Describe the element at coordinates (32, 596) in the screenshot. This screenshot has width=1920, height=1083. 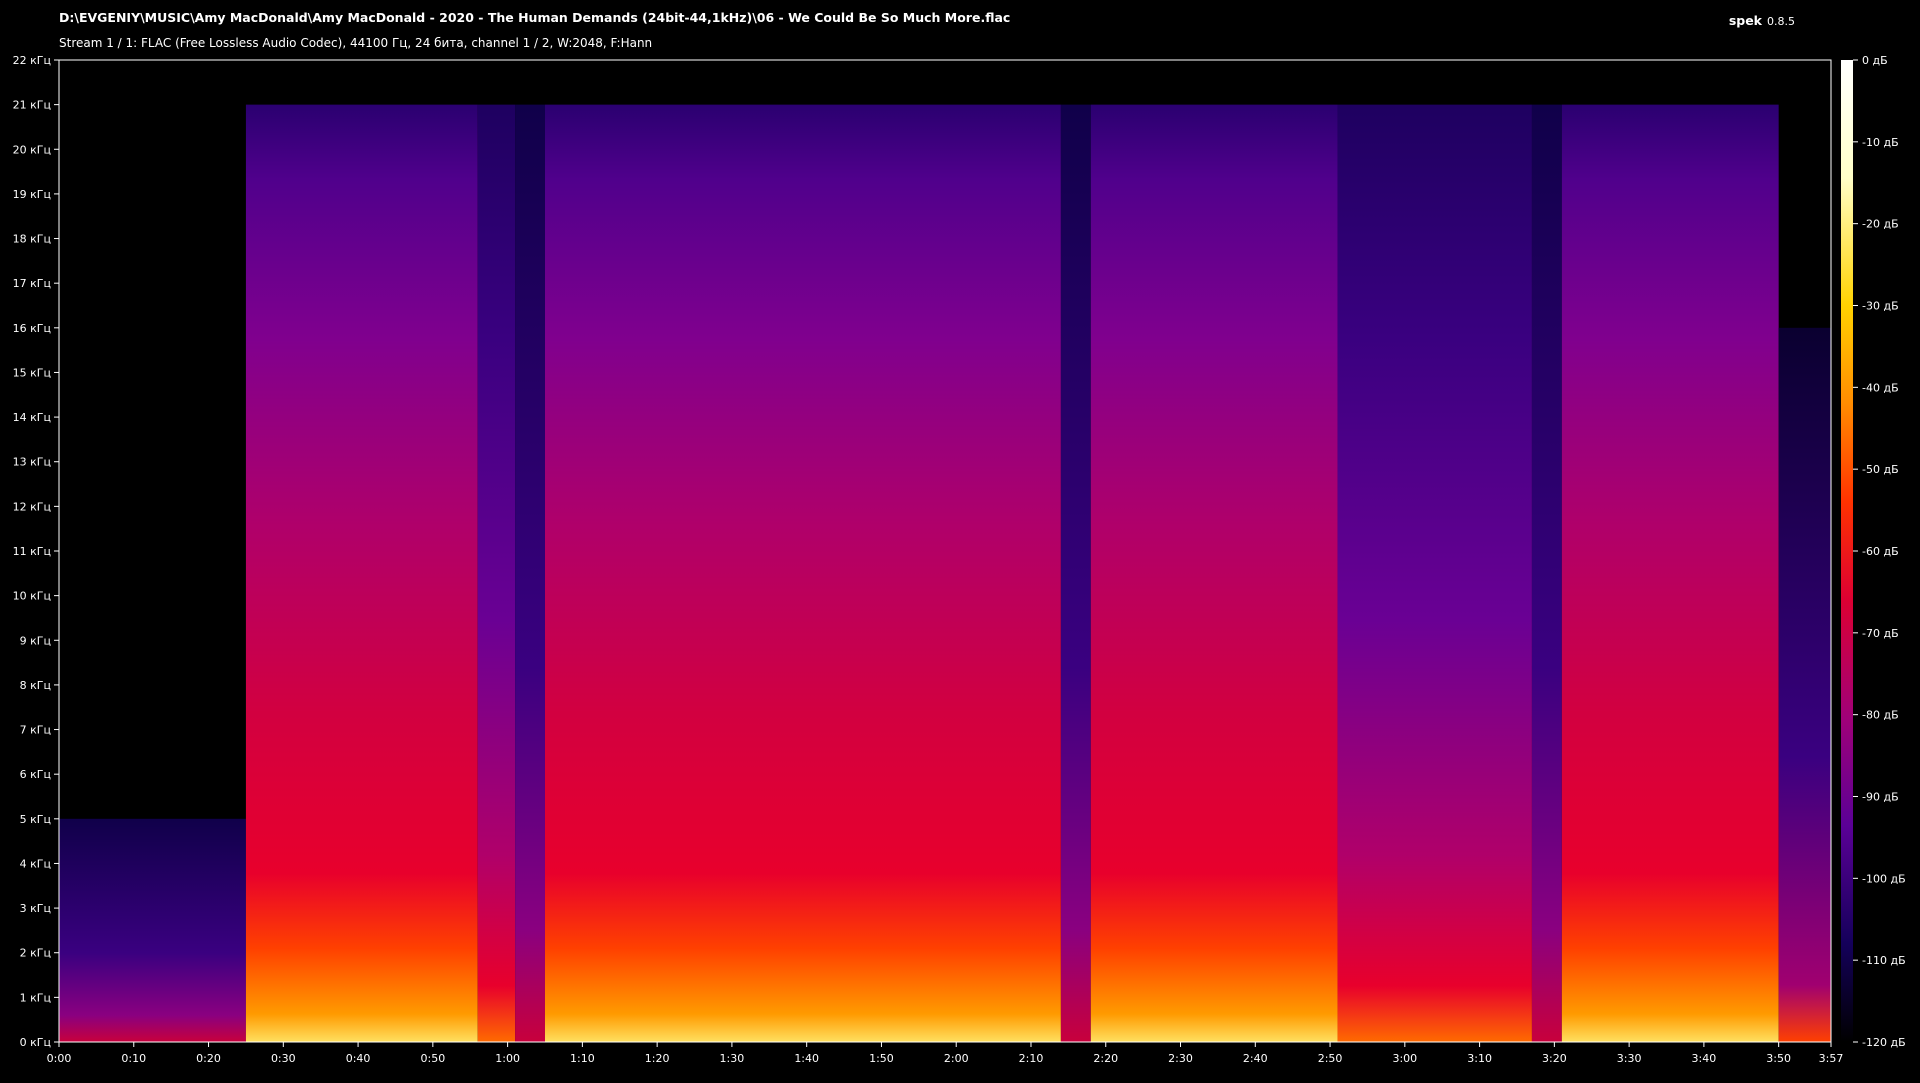
I see `y-tick-label: 10 кГц` at that location.